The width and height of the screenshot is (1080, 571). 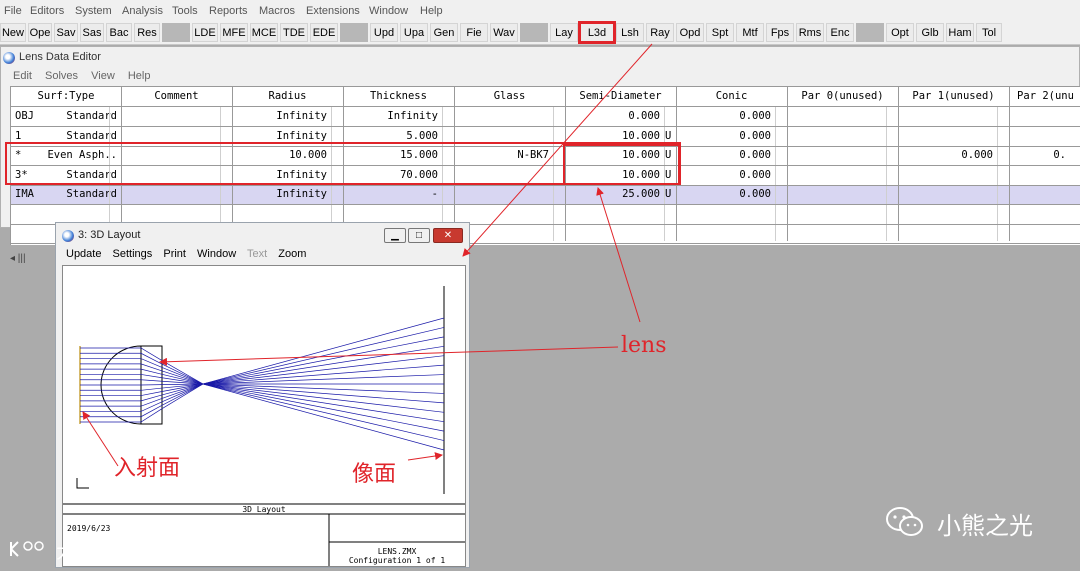 I want to click on lens-arrow-to-table, so click(x=618, y=255).